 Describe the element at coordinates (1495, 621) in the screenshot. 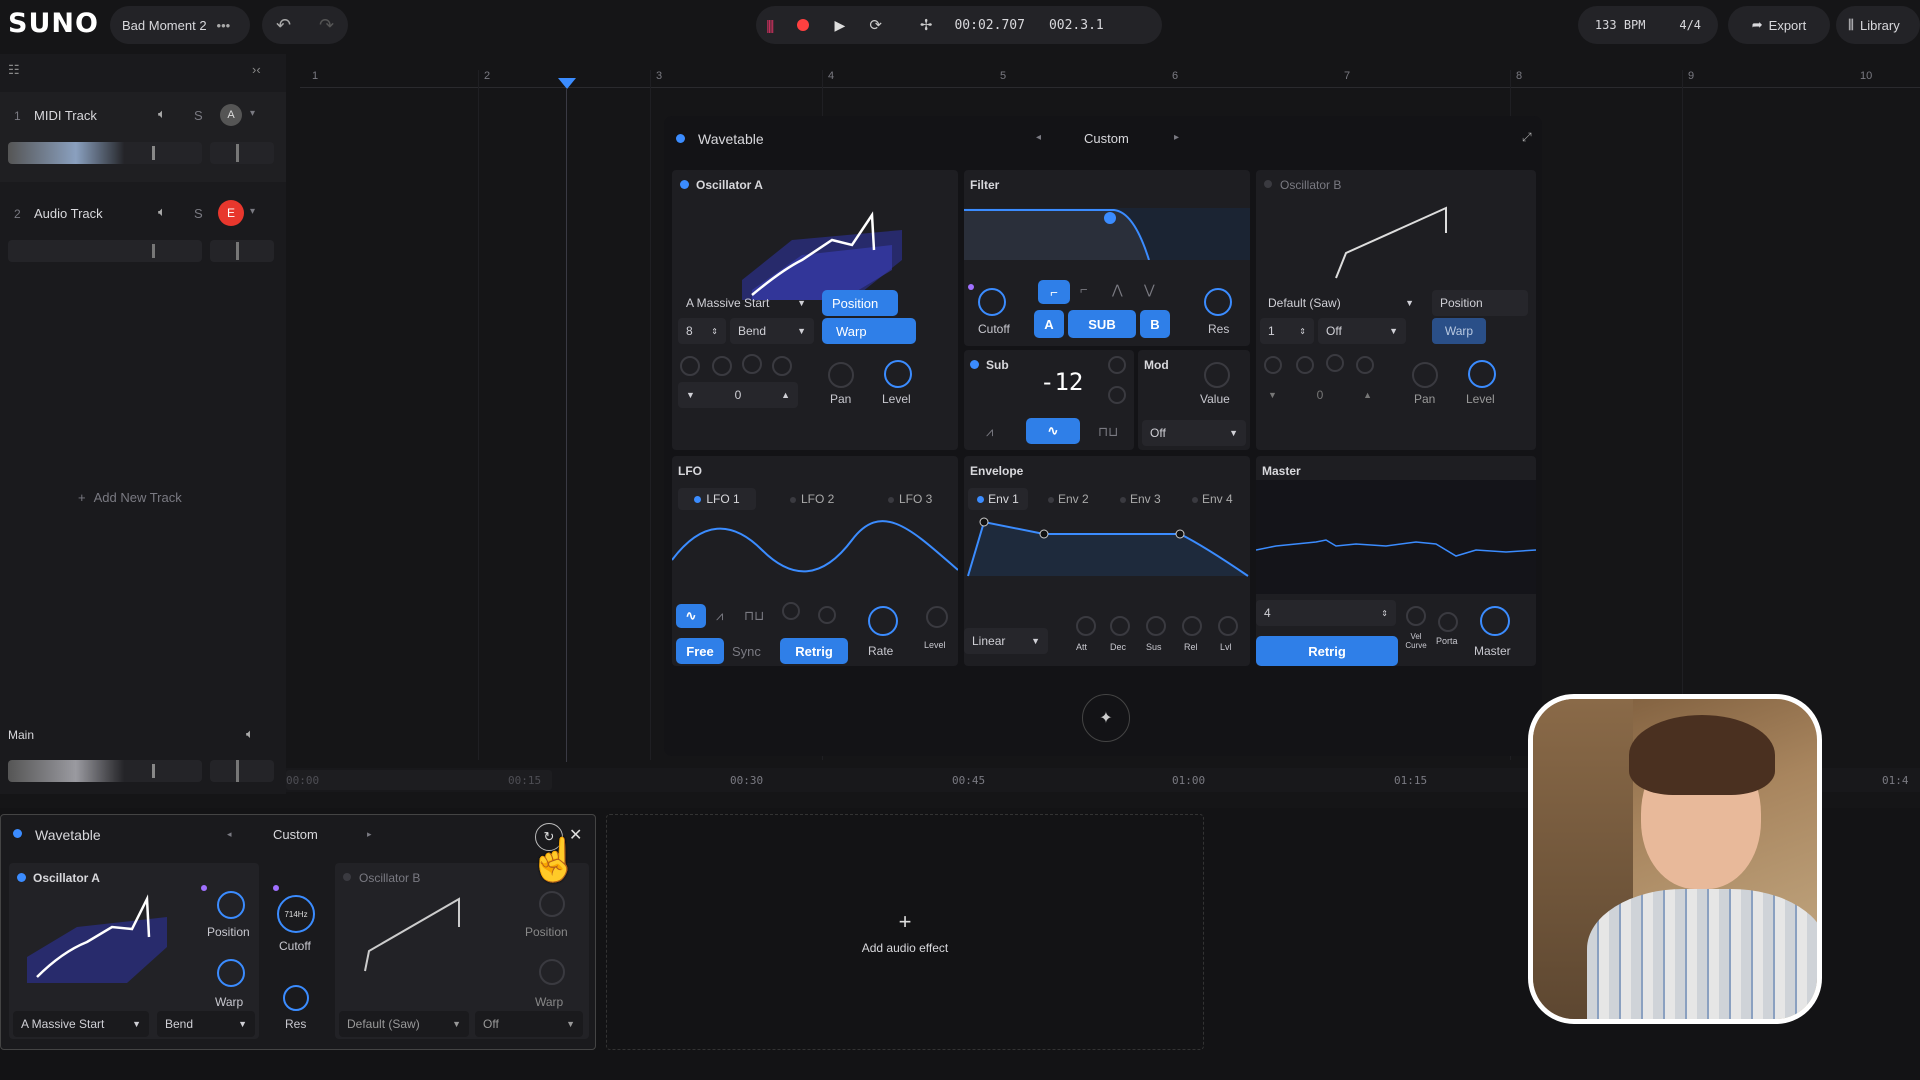

I see `master-knob` at that location.